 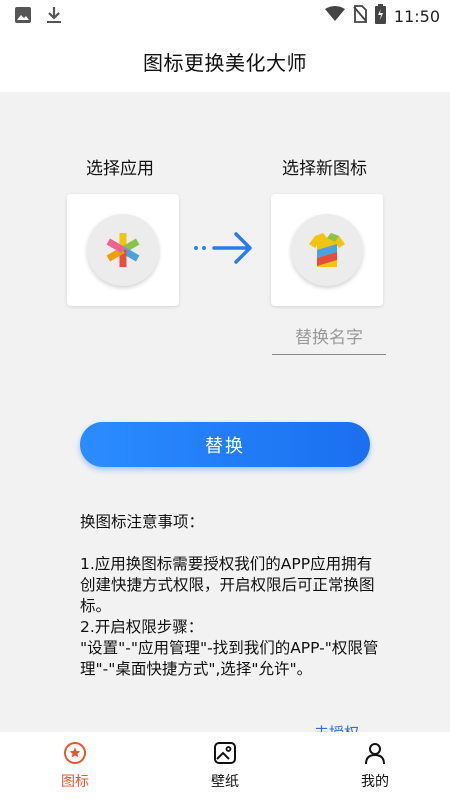 What do you see at coordinates (75, 782) in the screenshot?
I see `nav-label-icons: 图标` at bounding box center [75, 782].